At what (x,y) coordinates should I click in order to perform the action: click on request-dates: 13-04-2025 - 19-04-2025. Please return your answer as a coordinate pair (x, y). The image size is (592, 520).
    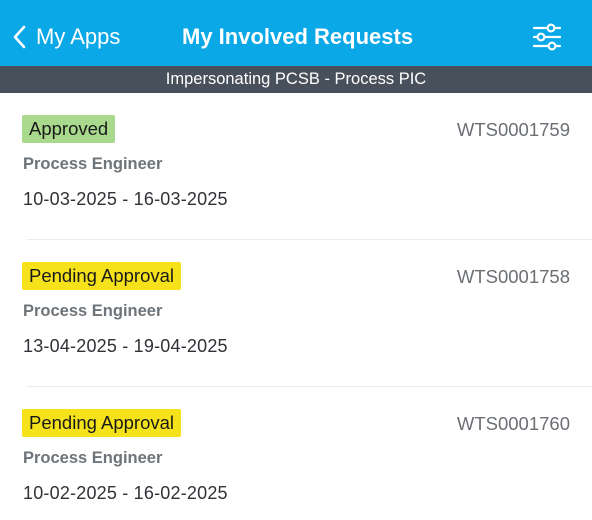
    Looking at the image, I should click on (125, 346).